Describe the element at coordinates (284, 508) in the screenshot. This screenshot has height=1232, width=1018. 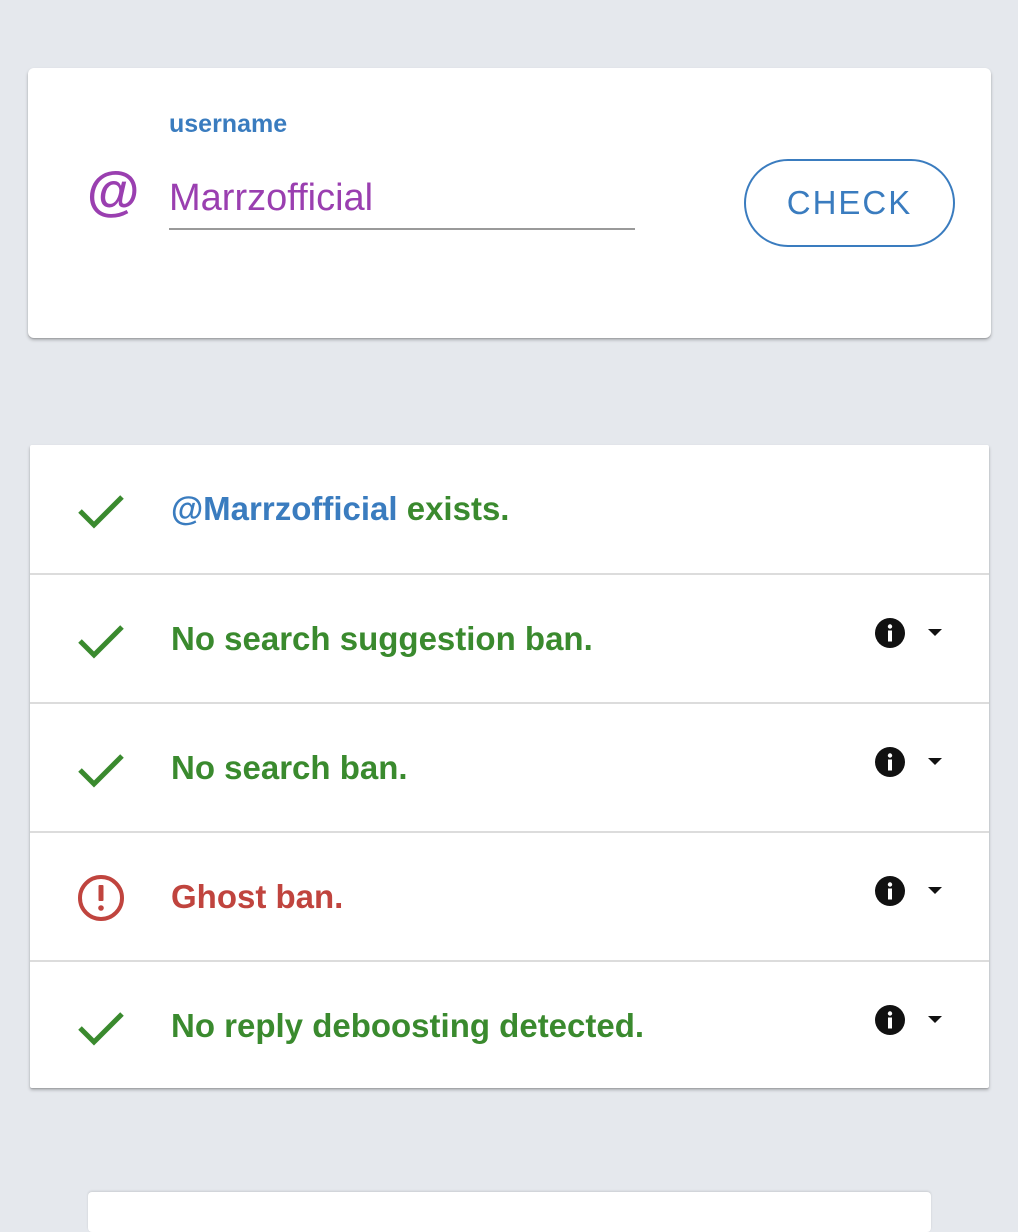
I see `username-handle: @Marrzofficial` at that location.